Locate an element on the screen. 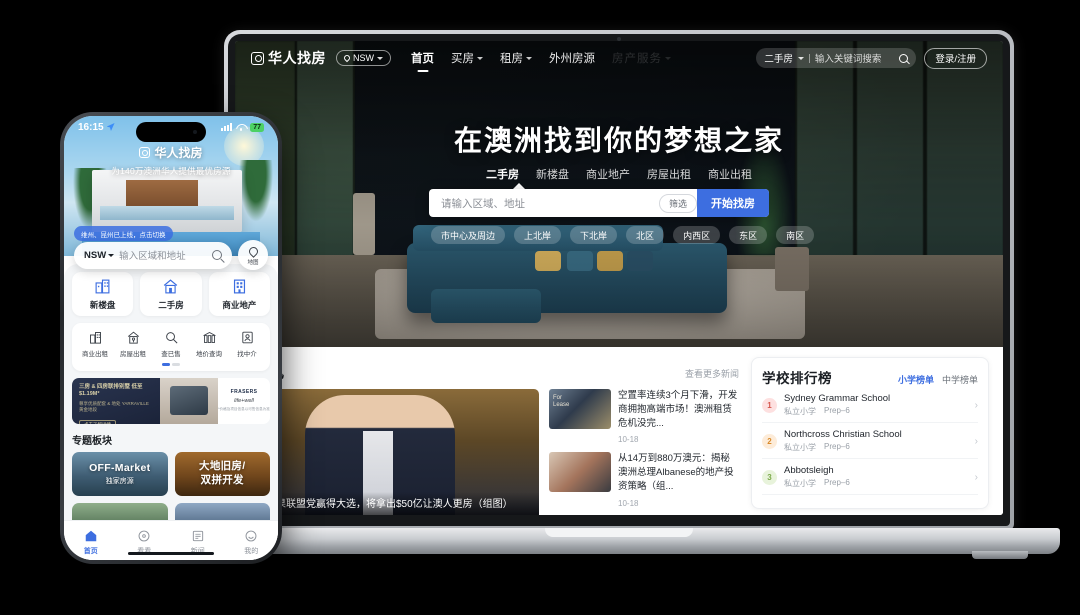 This screenshot has width=1080, height=615. school-info: Sydney Grammar School 私立小学 Prep–6 is located at coordinates (837, 405).